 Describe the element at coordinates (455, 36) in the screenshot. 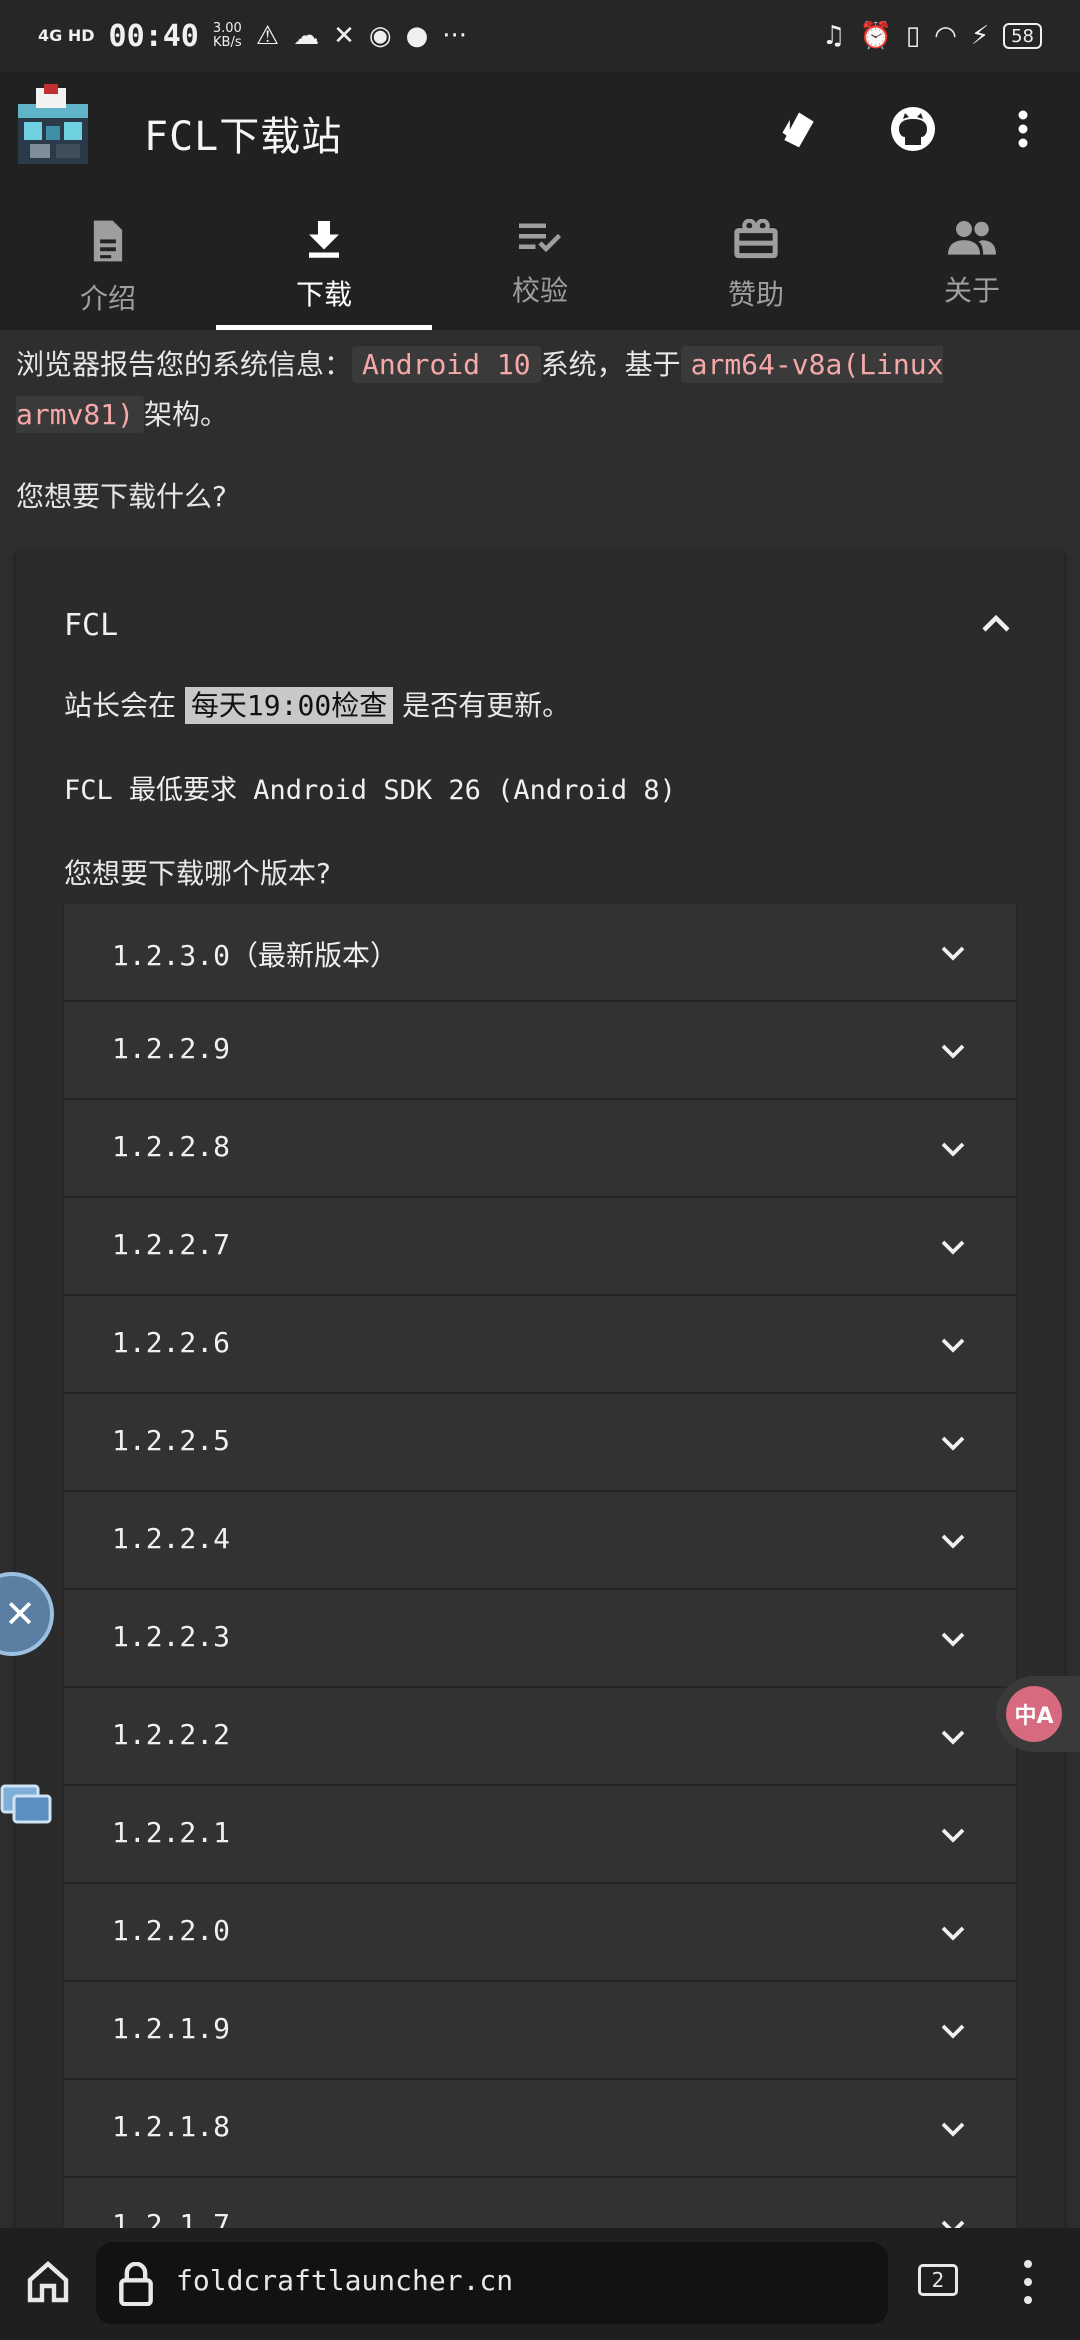

I see `more-notifications-icon: ···` at that location.